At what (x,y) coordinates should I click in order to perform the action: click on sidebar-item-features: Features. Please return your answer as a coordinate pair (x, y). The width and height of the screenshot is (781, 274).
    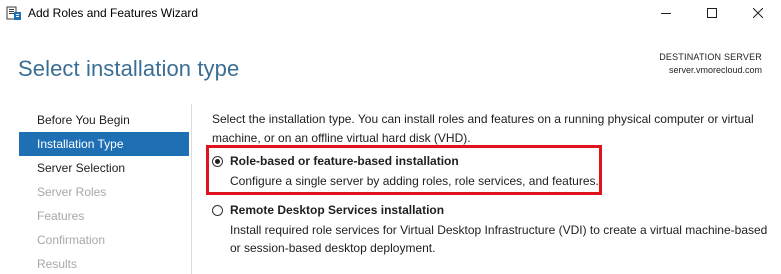
    Looking at the image, I should click on (61, 216).